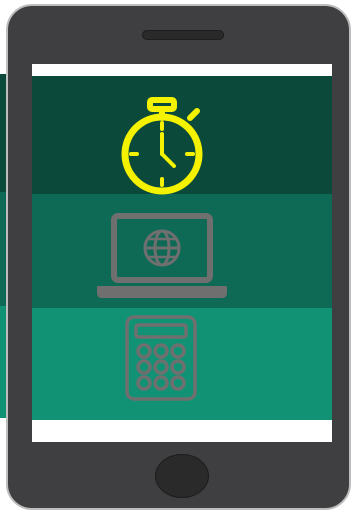  I want to click on phone-speaker, so click(183, 35).